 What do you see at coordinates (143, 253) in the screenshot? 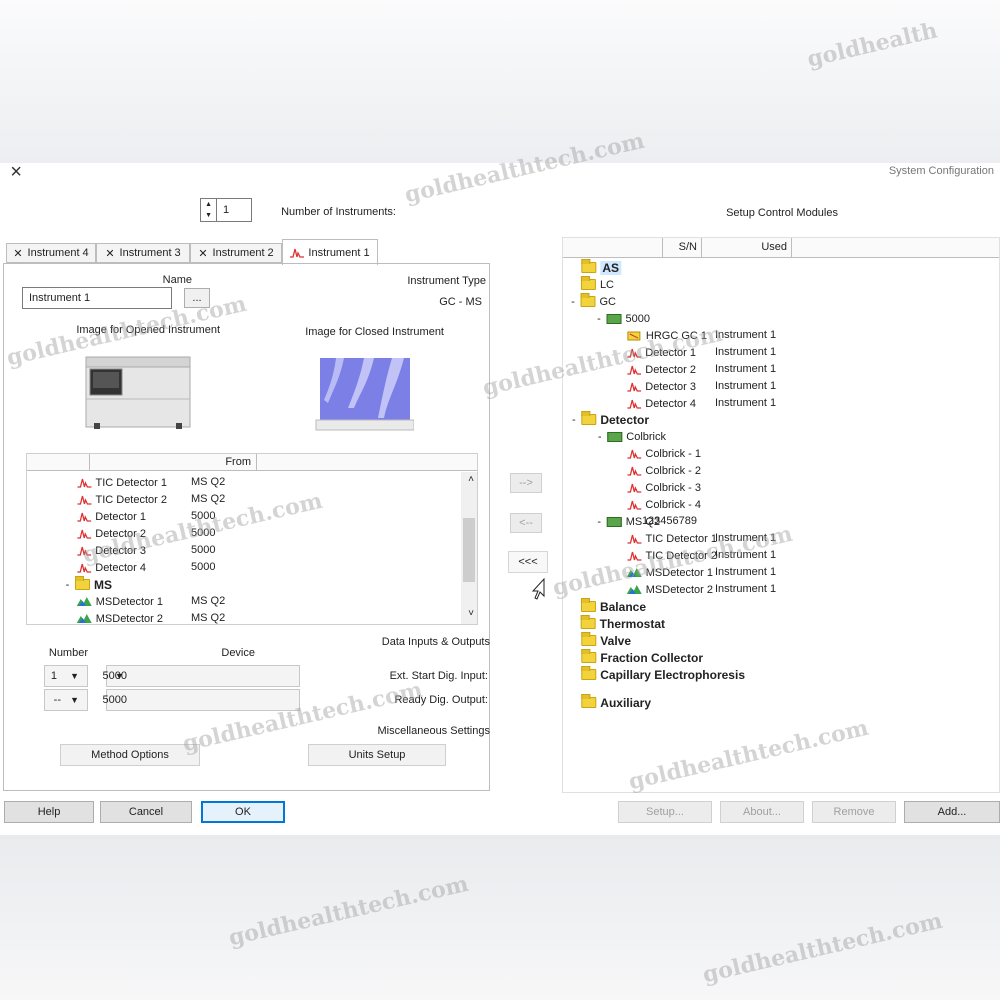
I see `tab-instrument-3: ✕ Instrument 3` at bounding box center [143, 253].